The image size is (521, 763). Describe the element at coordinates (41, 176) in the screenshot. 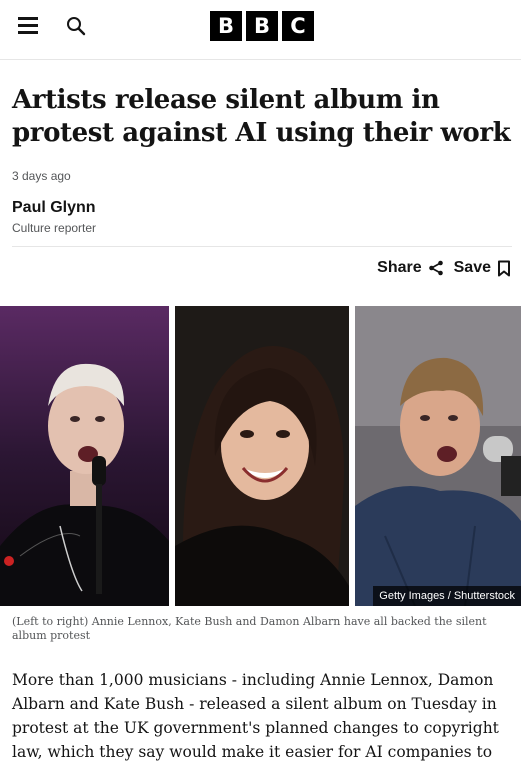

I see `article-timestamp: 3 days ago` at that location.